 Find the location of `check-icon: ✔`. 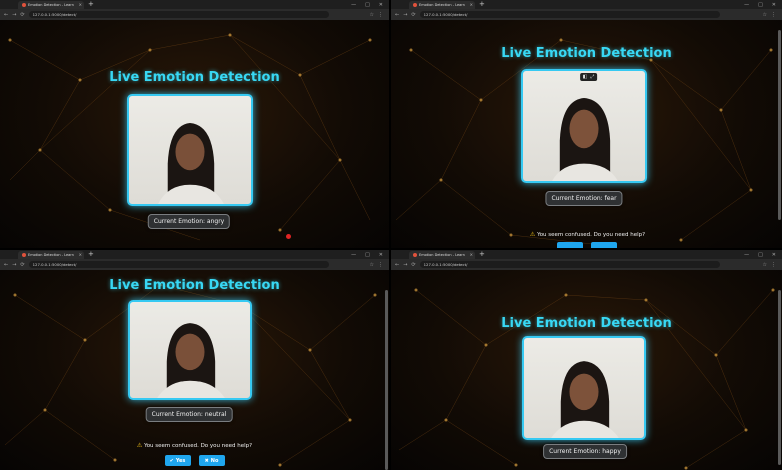

check-icon: ✔ is located at coordinates (171, 460).